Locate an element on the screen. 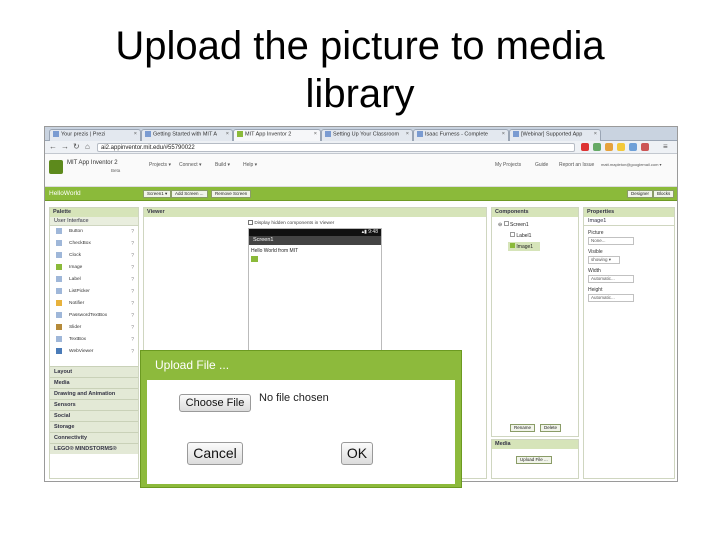 This screenshot has height=540, width=720. label1-preview: Hello World from MIT is located at coordinates (315, 250).